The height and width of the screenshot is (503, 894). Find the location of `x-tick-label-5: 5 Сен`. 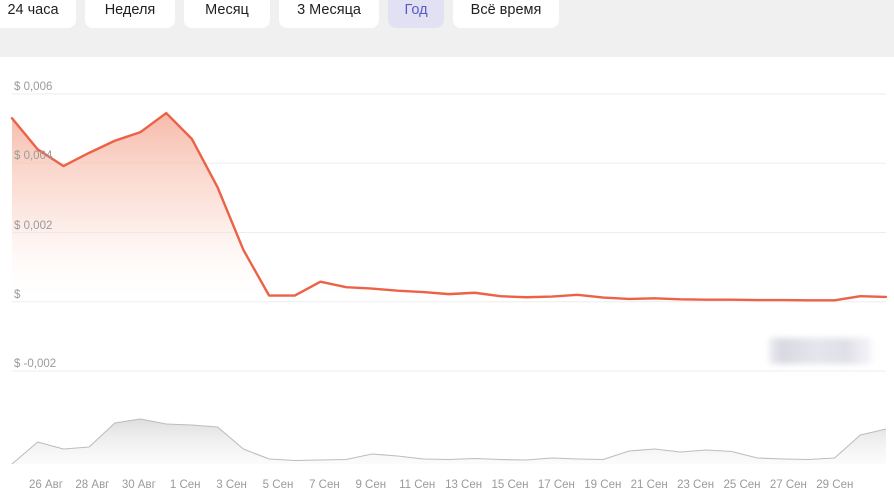

x-tick-label-5: 5 Сен is located at coordinates (278, 485).